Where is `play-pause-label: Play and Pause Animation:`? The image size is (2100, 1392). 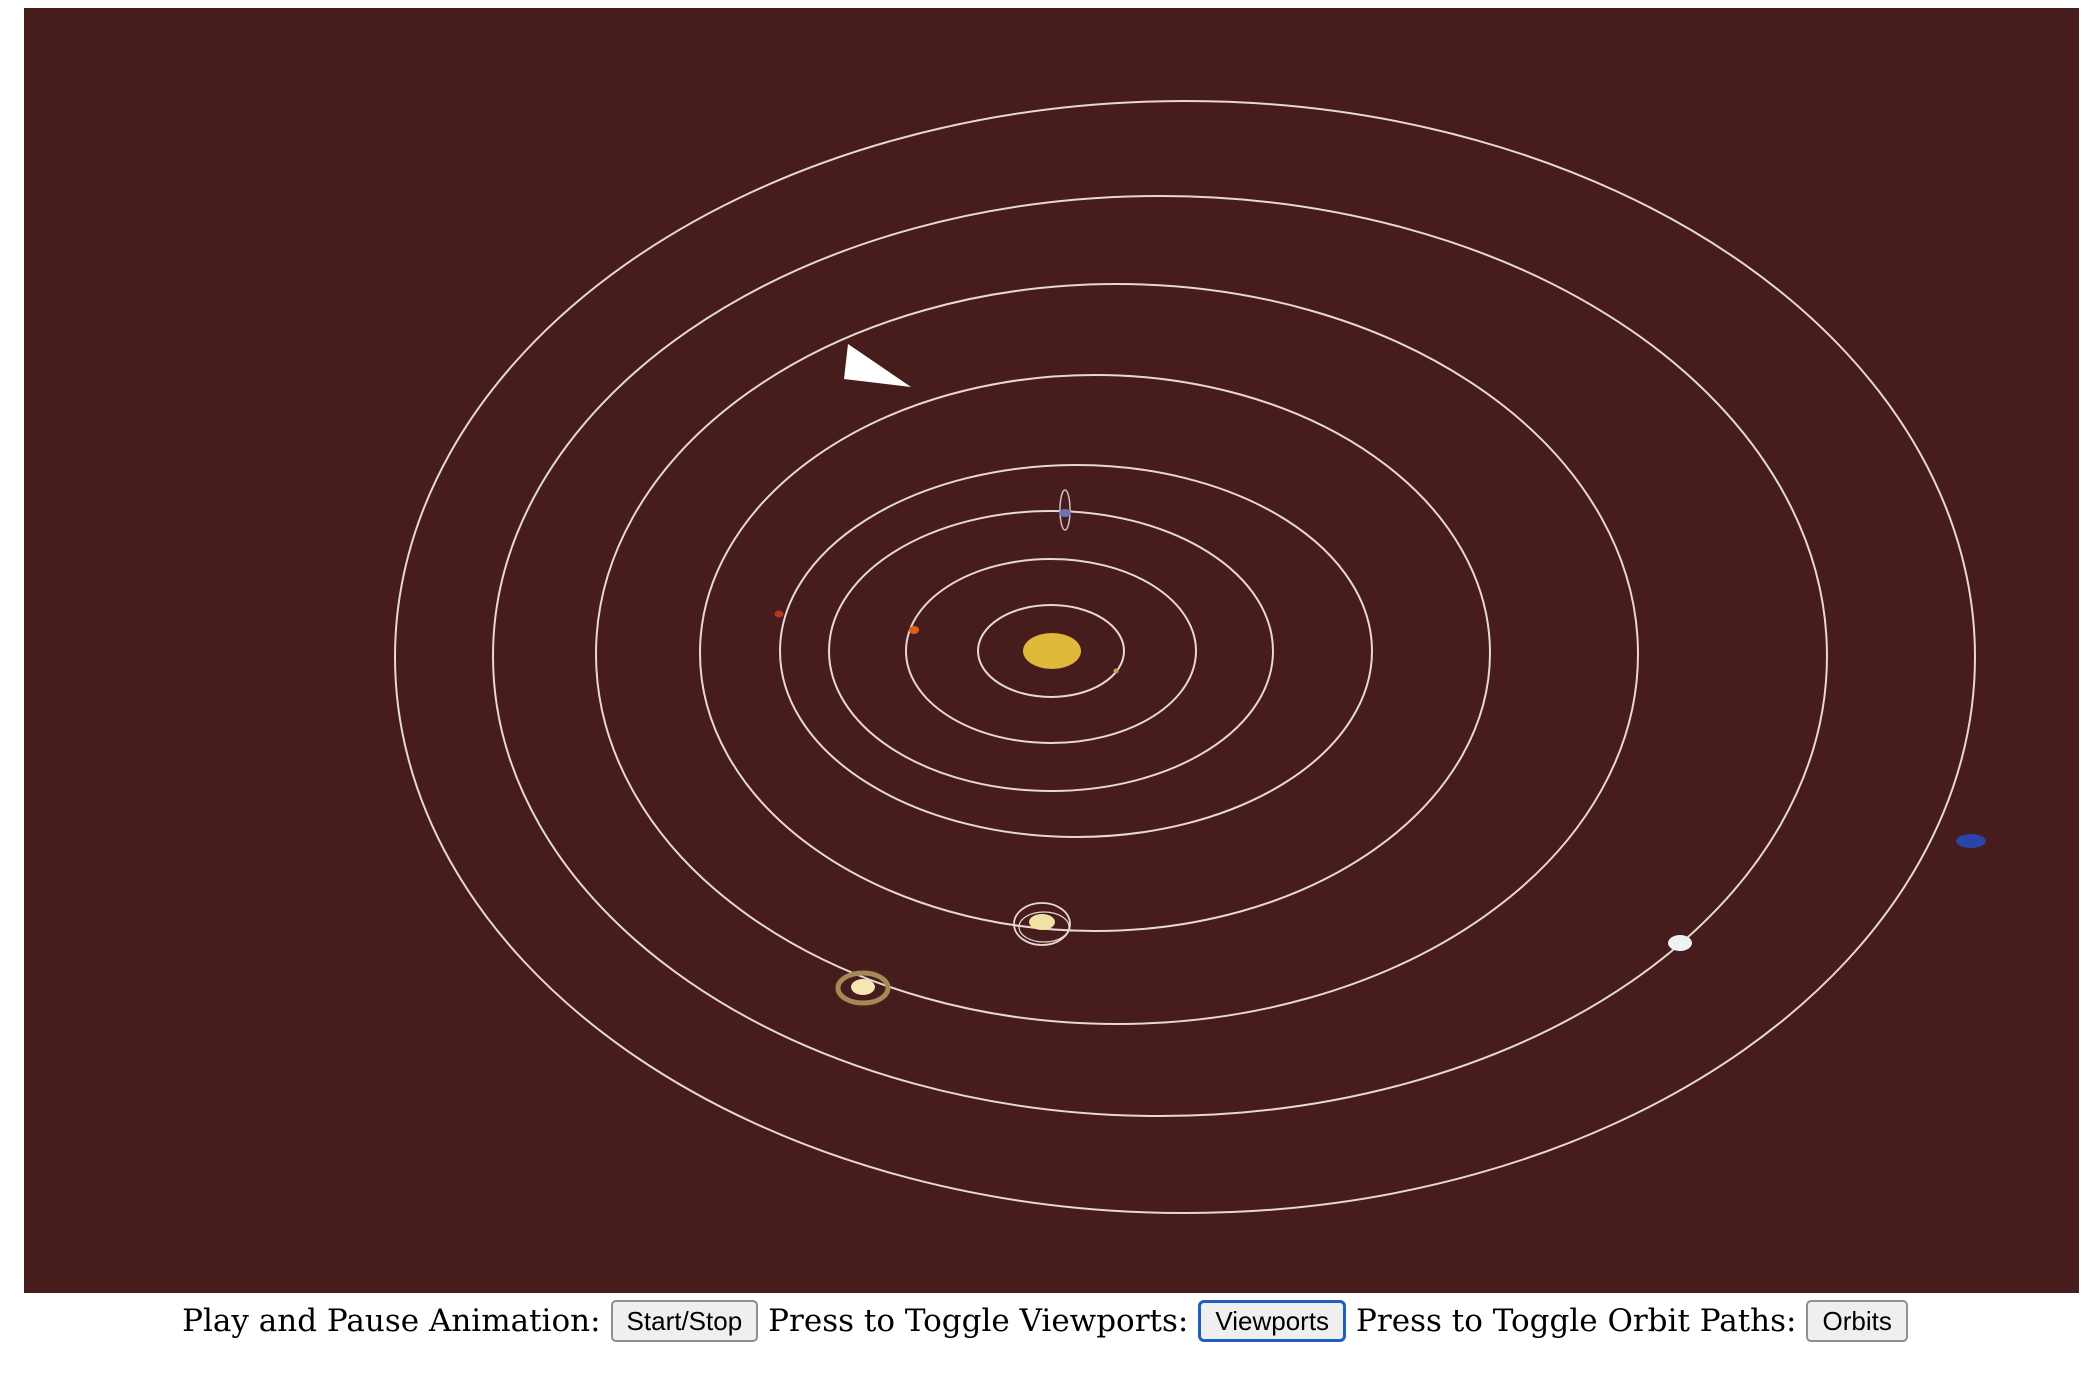
play-pause-label: Play and Pause Animation: is located at coordinates (391, 1321).